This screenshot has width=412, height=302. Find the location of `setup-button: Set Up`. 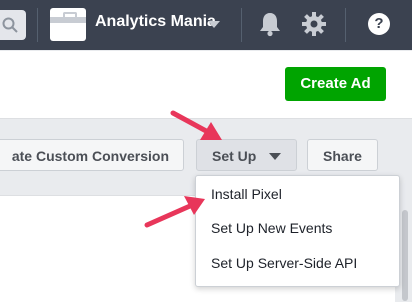

setup-button: Set Up is located at coordinates (246, 155).